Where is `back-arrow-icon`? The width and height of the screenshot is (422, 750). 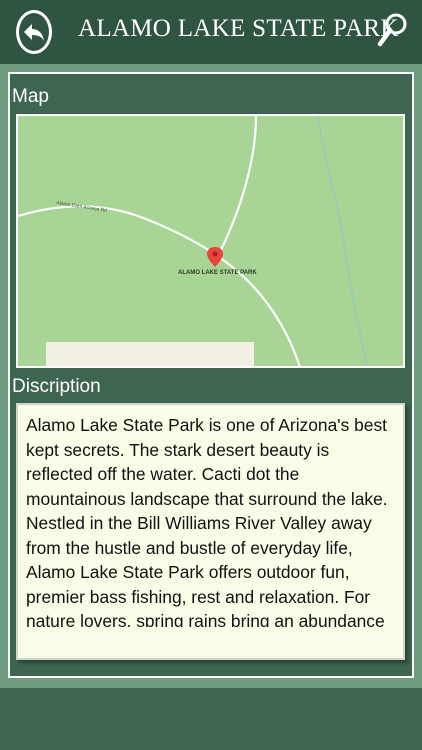
back-arrow-icon is located at coordinates (34, 32).